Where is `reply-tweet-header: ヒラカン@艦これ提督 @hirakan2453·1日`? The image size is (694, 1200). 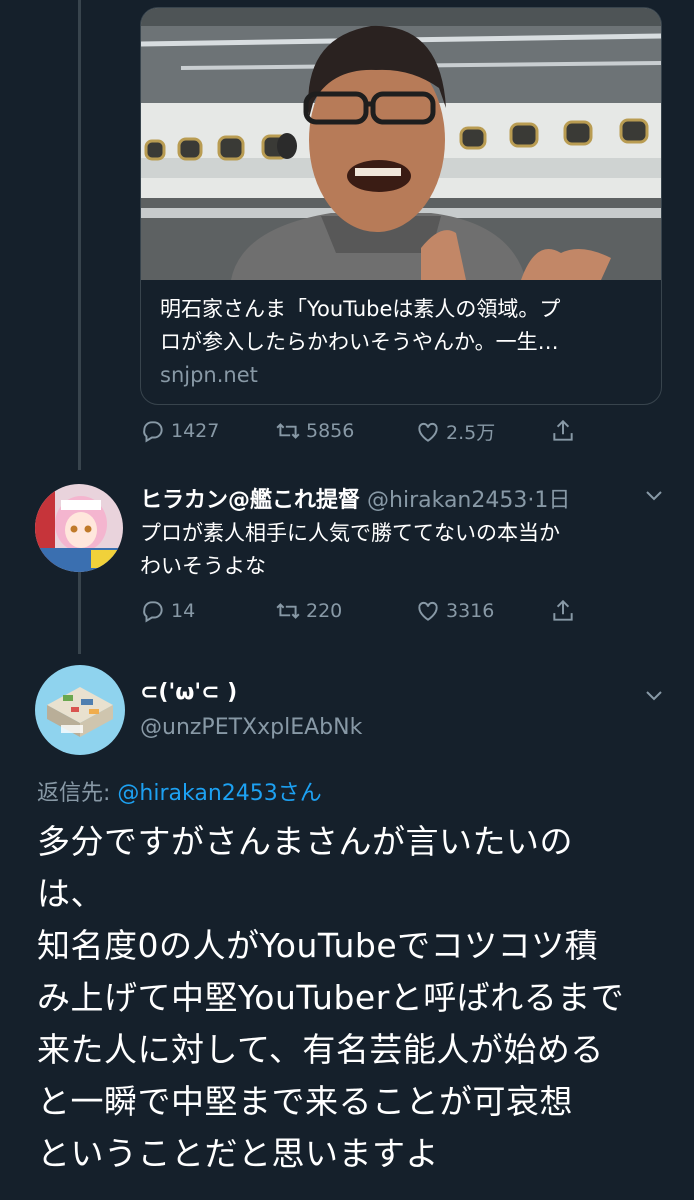
reply-tweet-header: ヒラカン@艦これ提督 @hirakan2453·1日 is located at coordinates (355, 498).